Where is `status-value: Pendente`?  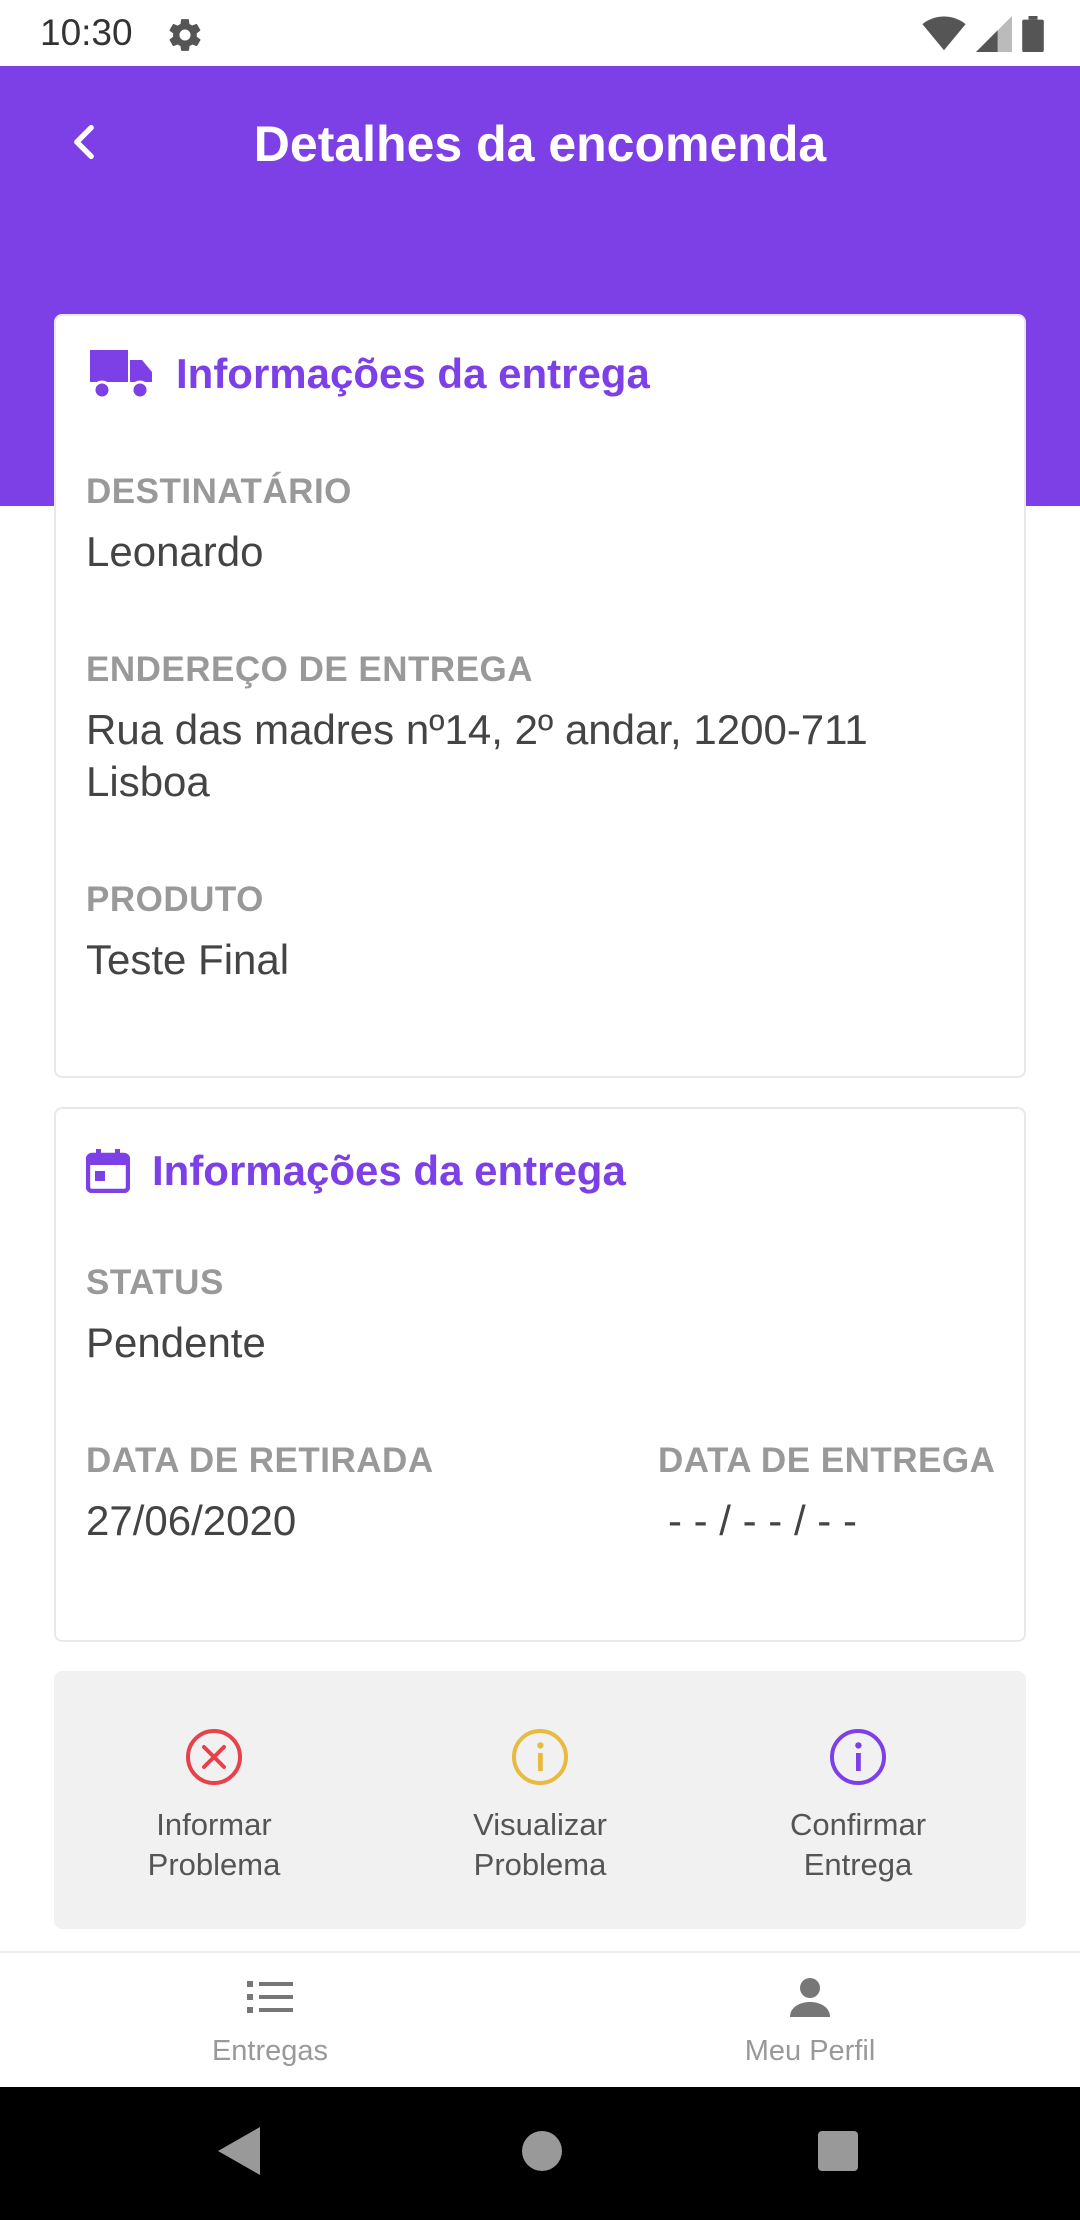
status-value: Pendente is located at coordinates (176, 1342).